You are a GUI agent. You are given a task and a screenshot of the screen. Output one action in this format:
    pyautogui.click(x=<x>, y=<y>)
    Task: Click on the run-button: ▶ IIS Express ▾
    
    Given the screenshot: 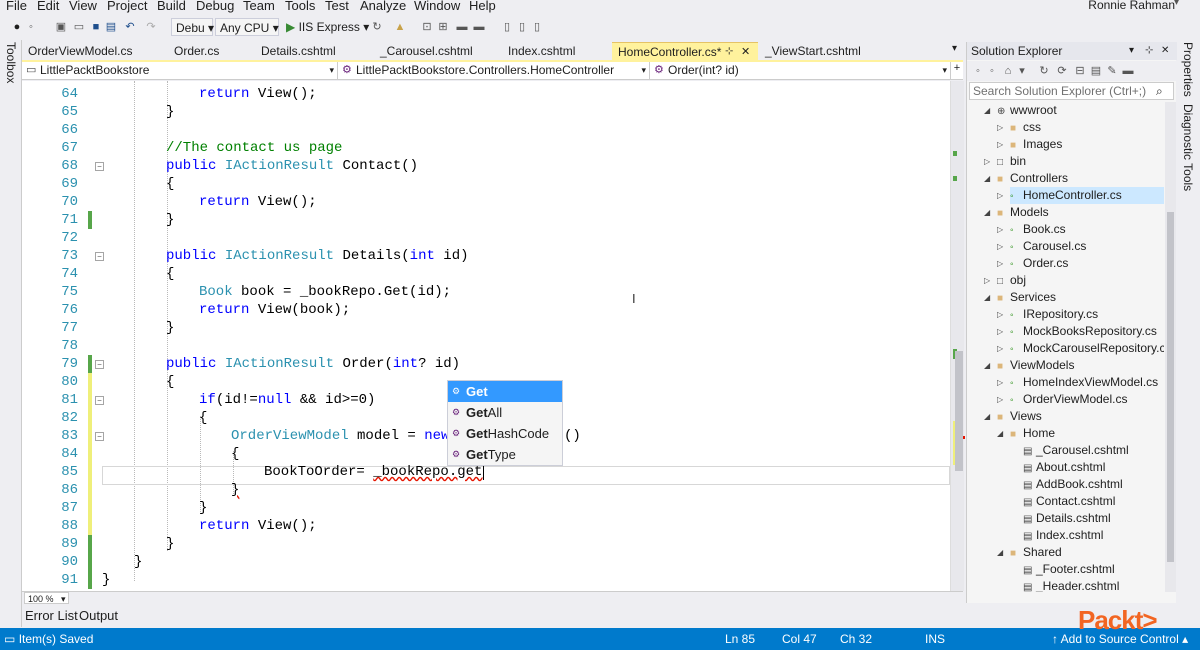 What is the action you would take?
    pyautogui.click(x=327, y=27)
    